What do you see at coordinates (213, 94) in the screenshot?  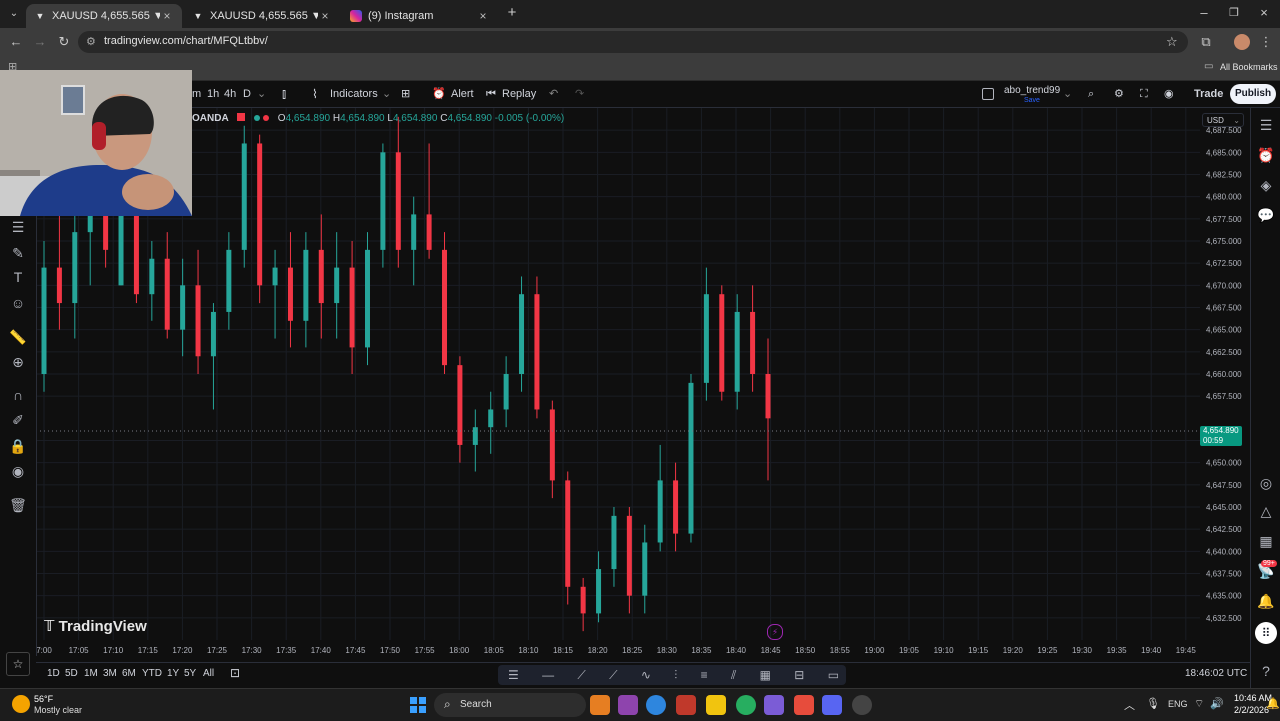 I see `interval-1h: 1h` at bounding box center [213, 94].